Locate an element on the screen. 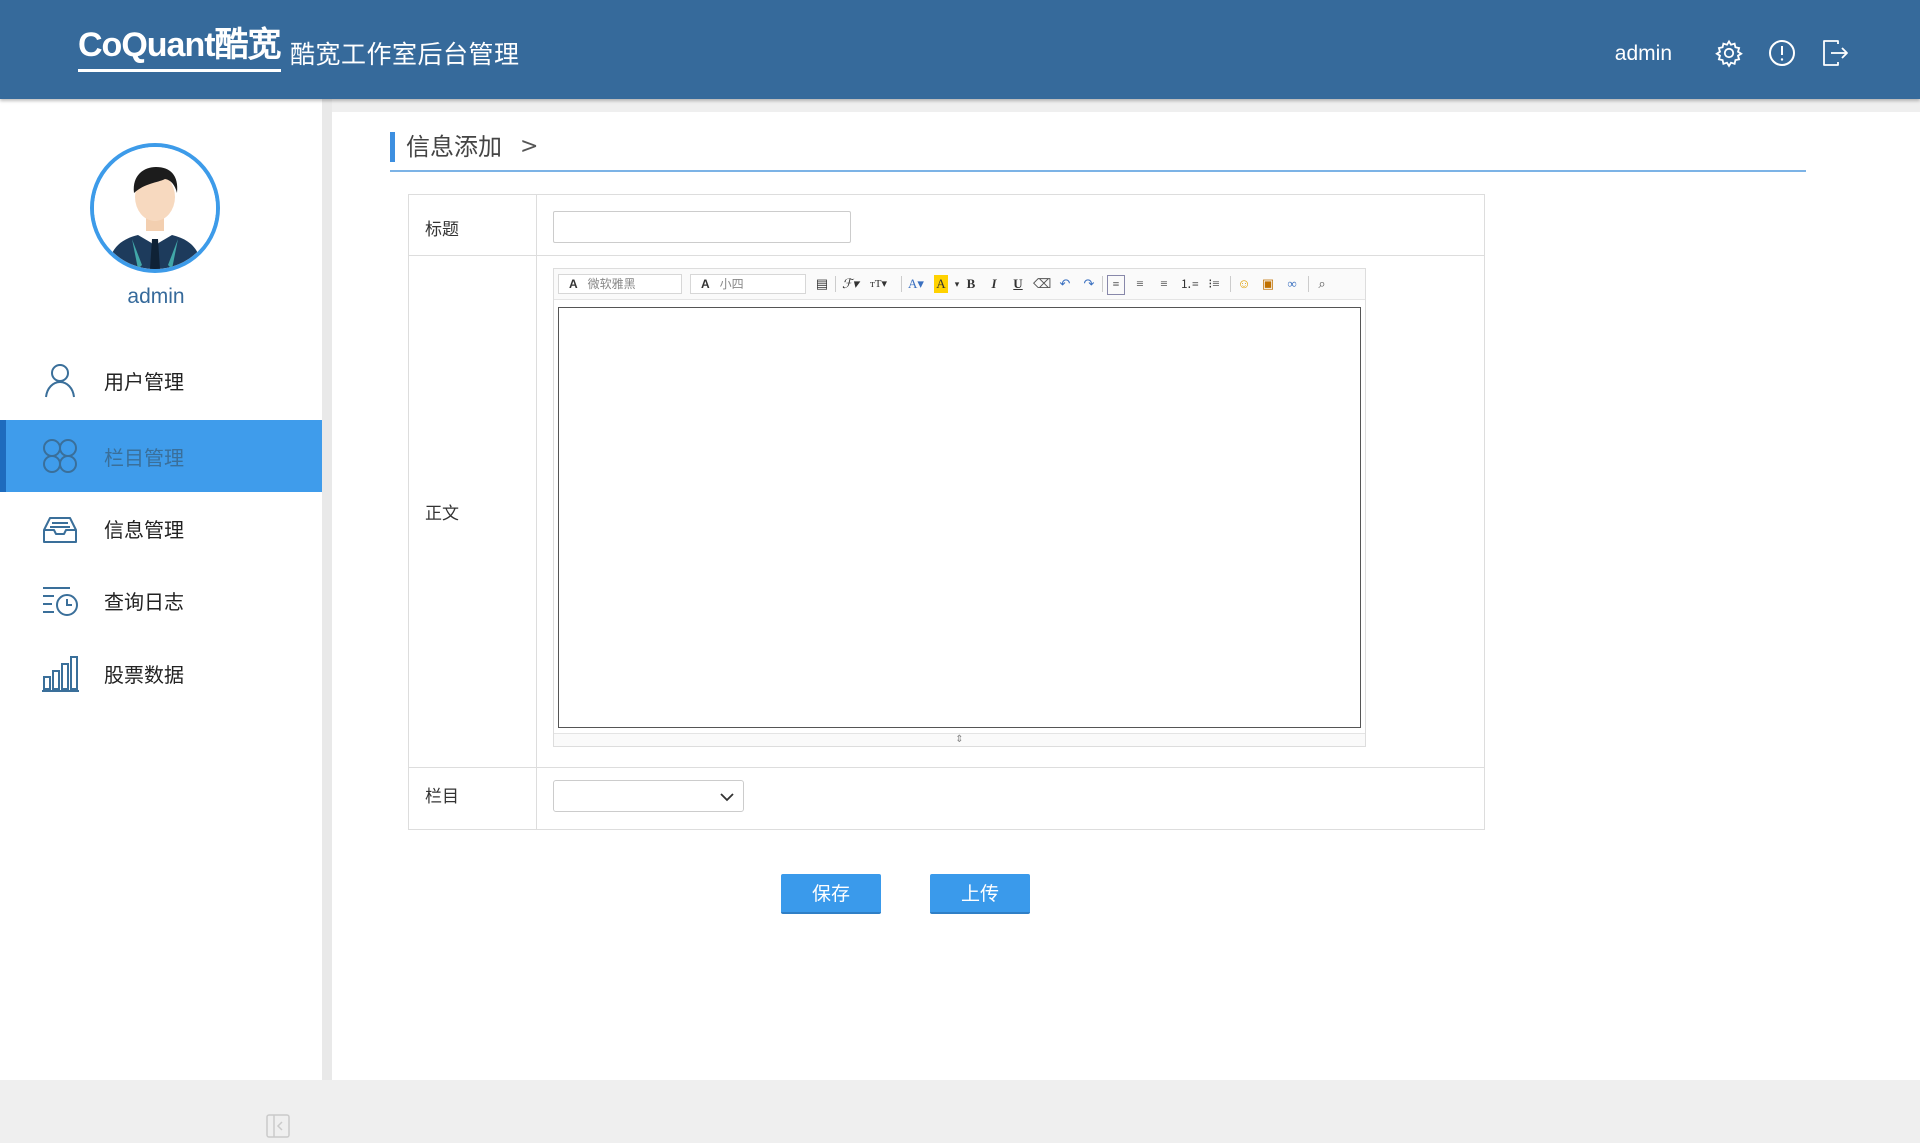 This screenshot has width=1920, height=1143. font-family-value: 微软雅黑 is located at coordinates (611, 284).